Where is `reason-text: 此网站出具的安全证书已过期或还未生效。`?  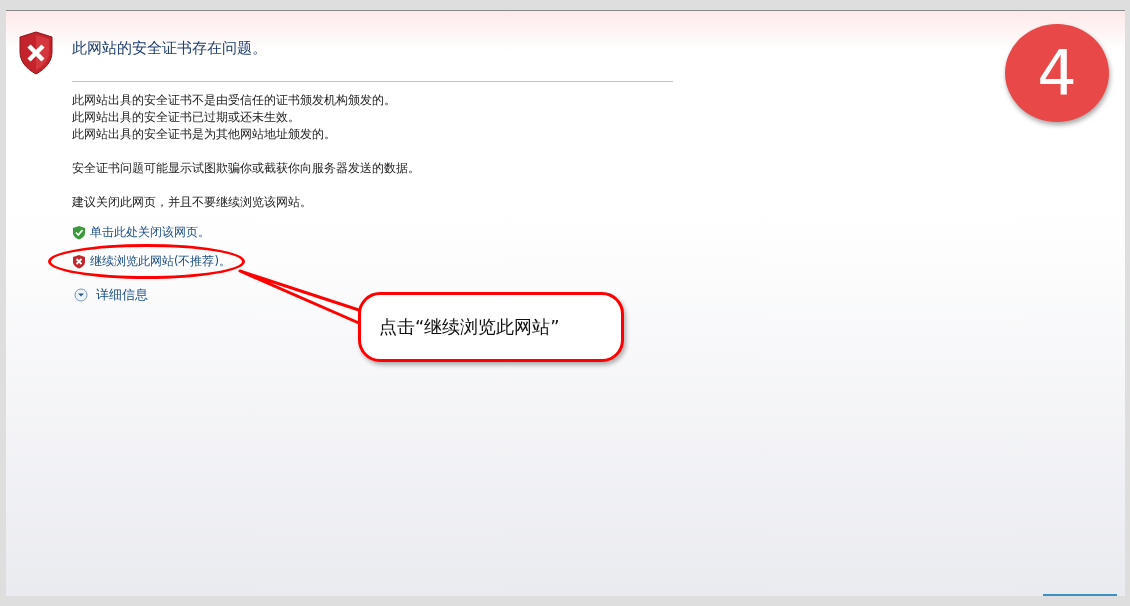
reason-text: 此网站出具的安全证书已过期或还未生效。 is located at coordinates (186, 117).